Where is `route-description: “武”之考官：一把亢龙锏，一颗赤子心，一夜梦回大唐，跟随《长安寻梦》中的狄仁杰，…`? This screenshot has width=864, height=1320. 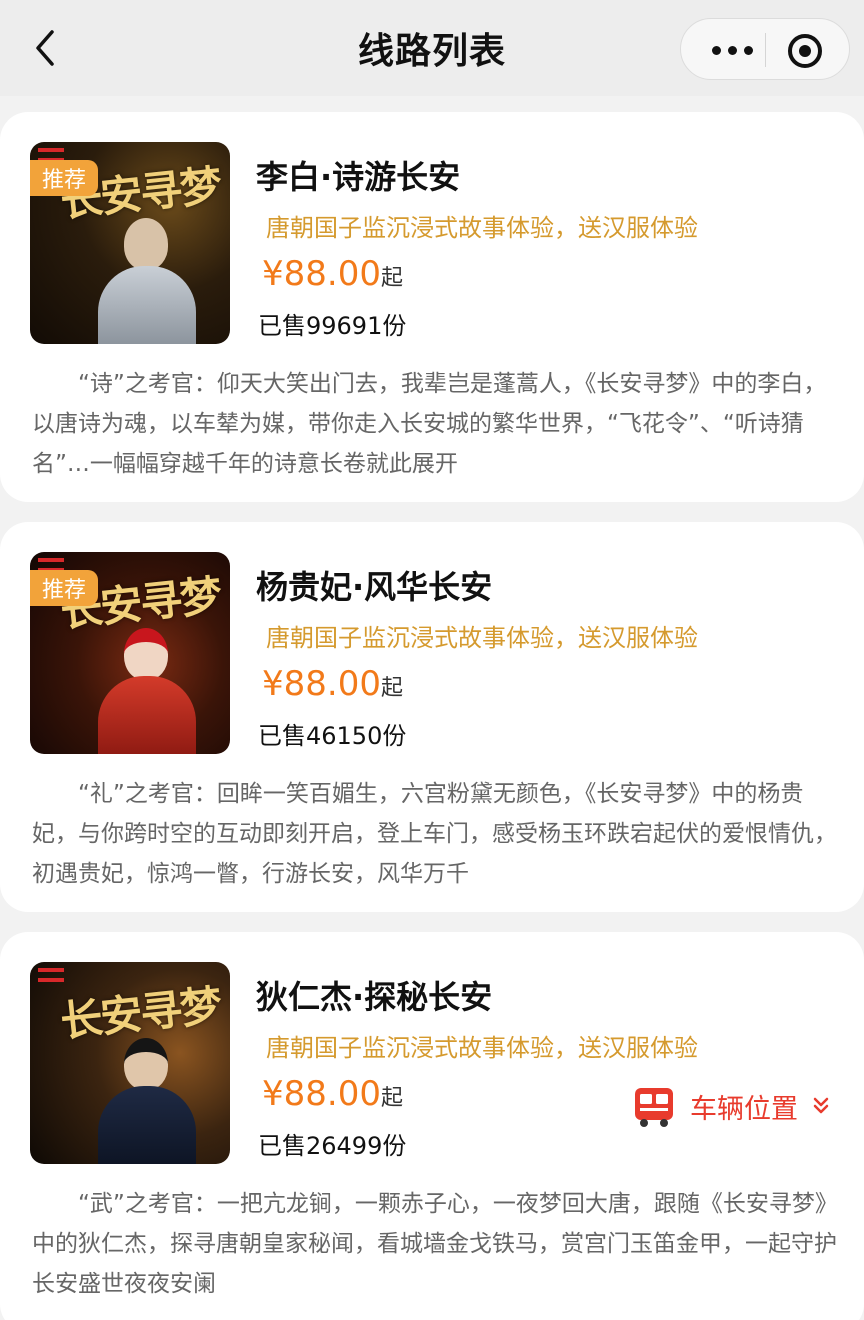
route-description: “武”之考官：一把亢龙锏，一颗赤子心，一夜梦回大唐，跟随《长安寻梦》中的狄仁杰，… is located at coordinates (435, 1244).